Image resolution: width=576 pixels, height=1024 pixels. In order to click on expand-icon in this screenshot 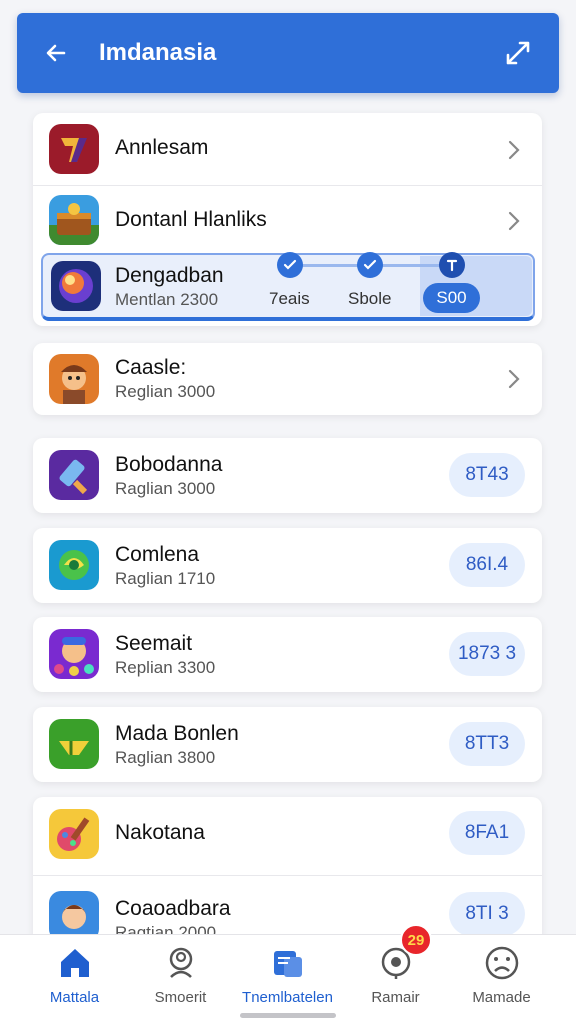, I will do `click(518, 53)`.